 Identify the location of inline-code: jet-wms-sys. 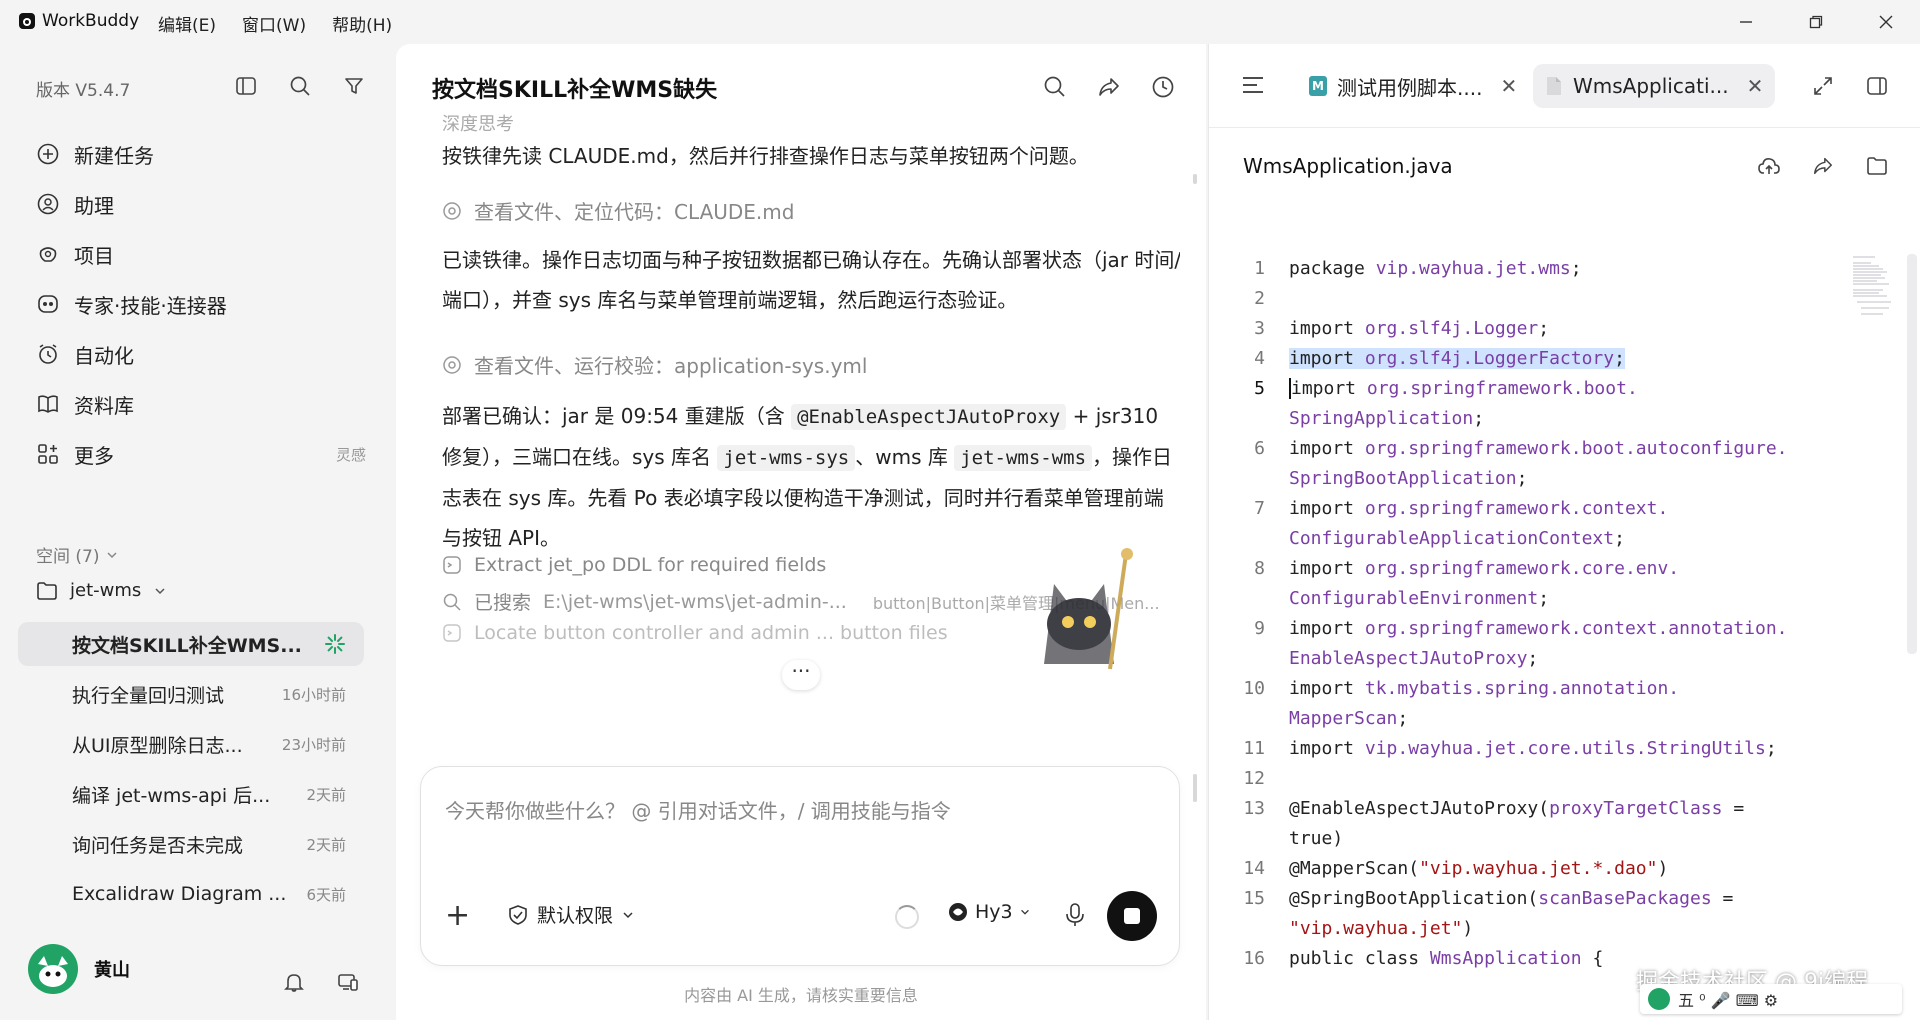
(786, 458).